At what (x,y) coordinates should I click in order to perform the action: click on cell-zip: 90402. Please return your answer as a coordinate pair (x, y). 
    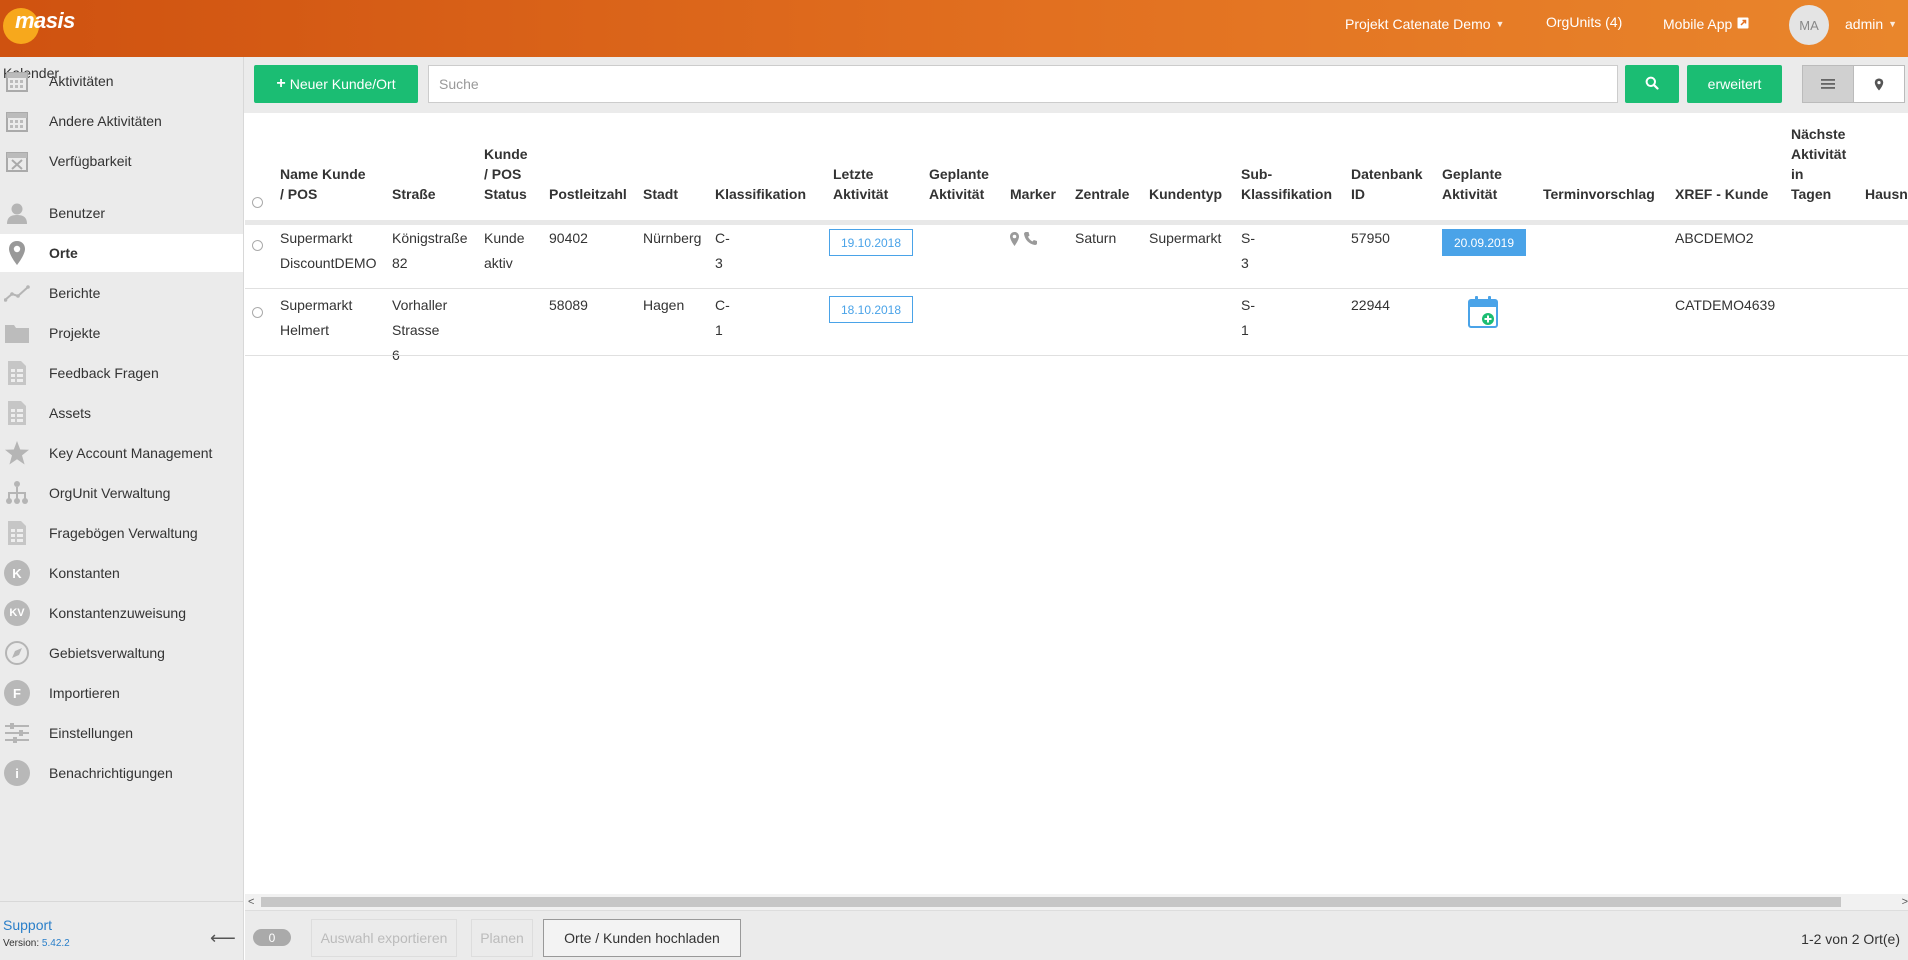
    Looking at the image, I should click on (568, 238).